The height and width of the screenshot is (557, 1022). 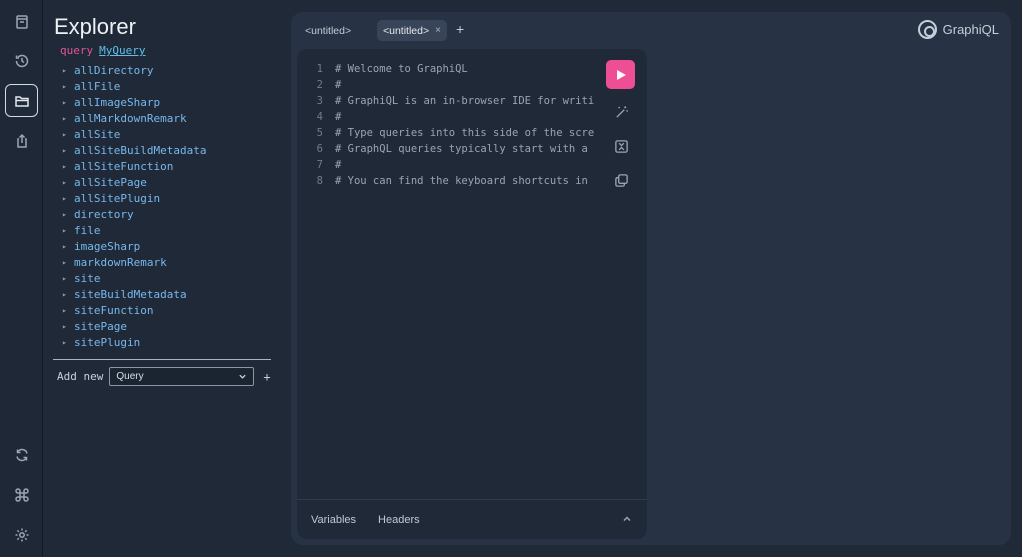 I want to click on field-name: allSiteBuildMetadata, so click(x=140, y=150).